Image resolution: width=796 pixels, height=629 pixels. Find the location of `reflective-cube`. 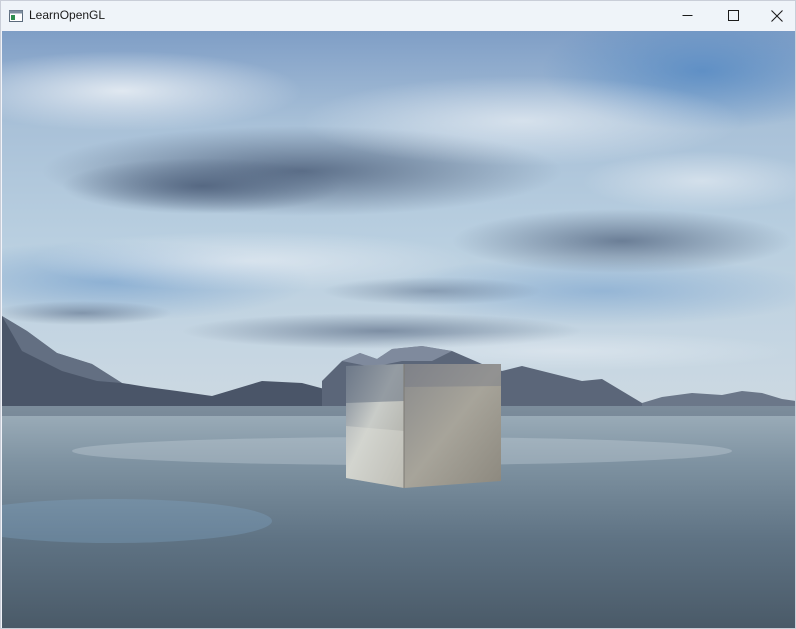

reflective-cube is located at coordinates (423, 426).